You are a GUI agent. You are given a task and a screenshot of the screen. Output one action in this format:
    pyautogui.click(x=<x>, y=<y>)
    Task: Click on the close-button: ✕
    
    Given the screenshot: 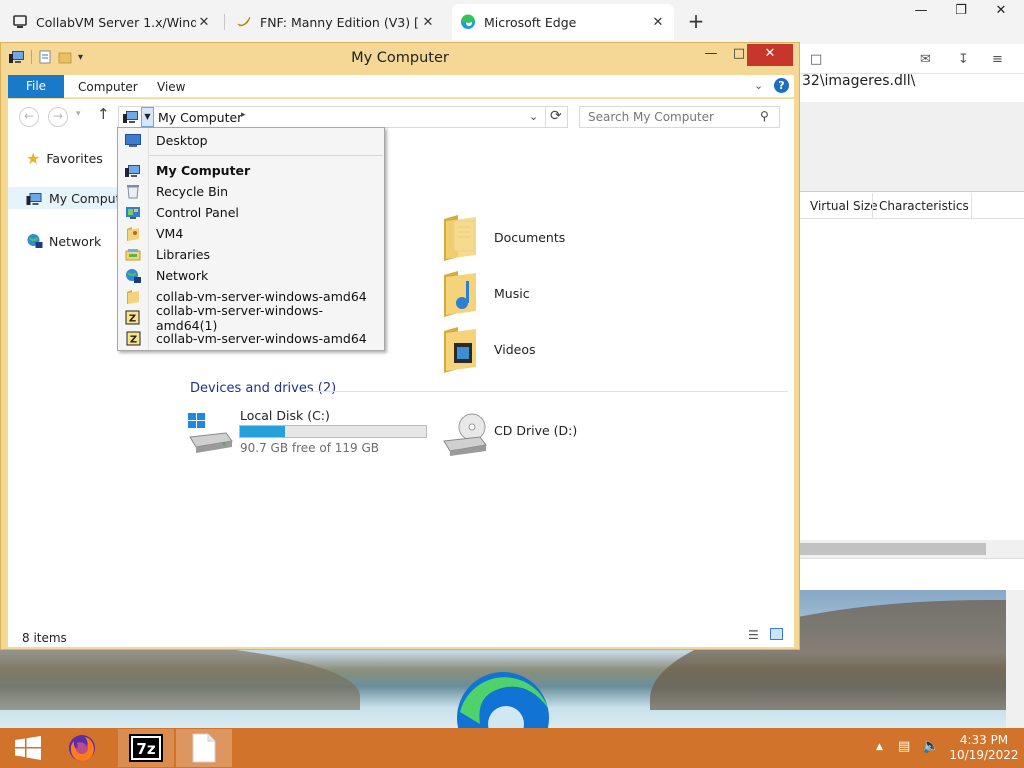 What is the action you would take?
    pyautogui.click(x=770, y=55)
    